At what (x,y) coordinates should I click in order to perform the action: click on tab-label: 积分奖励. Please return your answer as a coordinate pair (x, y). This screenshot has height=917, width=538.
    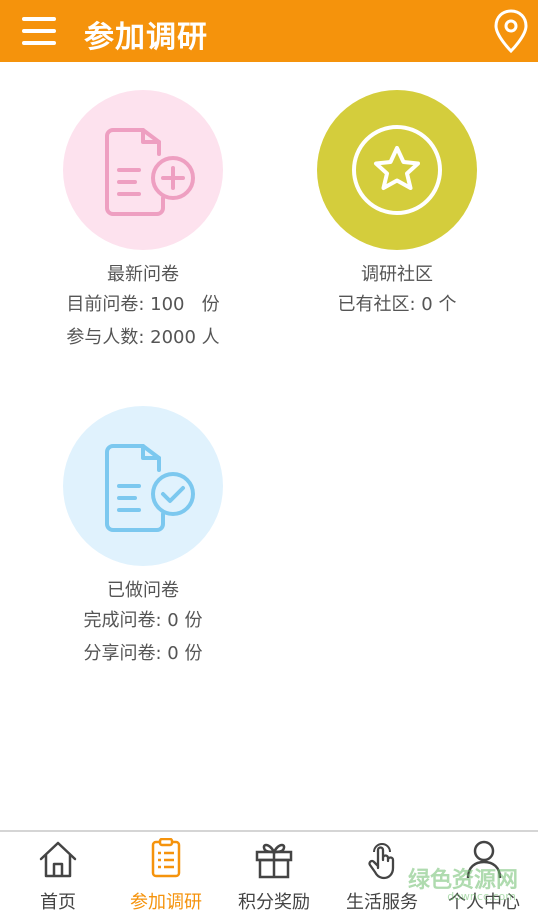
    Looking at the image, I should click on (274, 902).